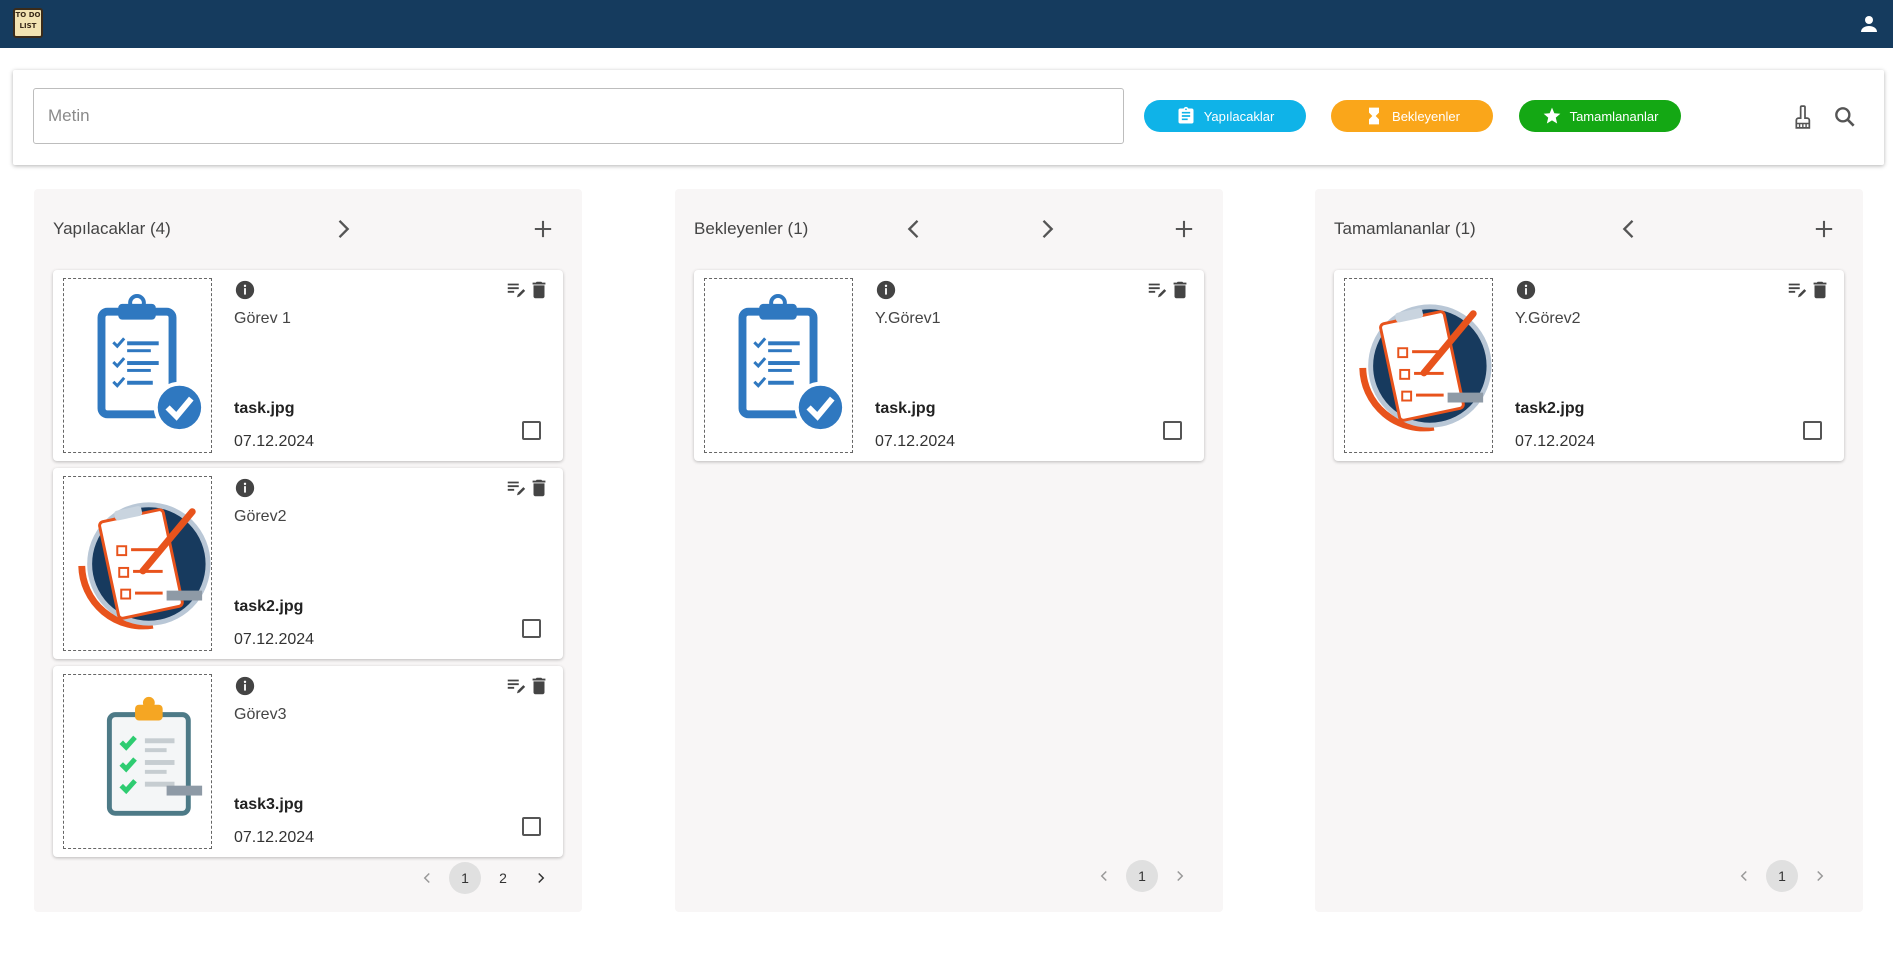 This screenshot has width=1893, height=963. I want to click on column-title: Yapılacaklar (4), so click(112, 228).